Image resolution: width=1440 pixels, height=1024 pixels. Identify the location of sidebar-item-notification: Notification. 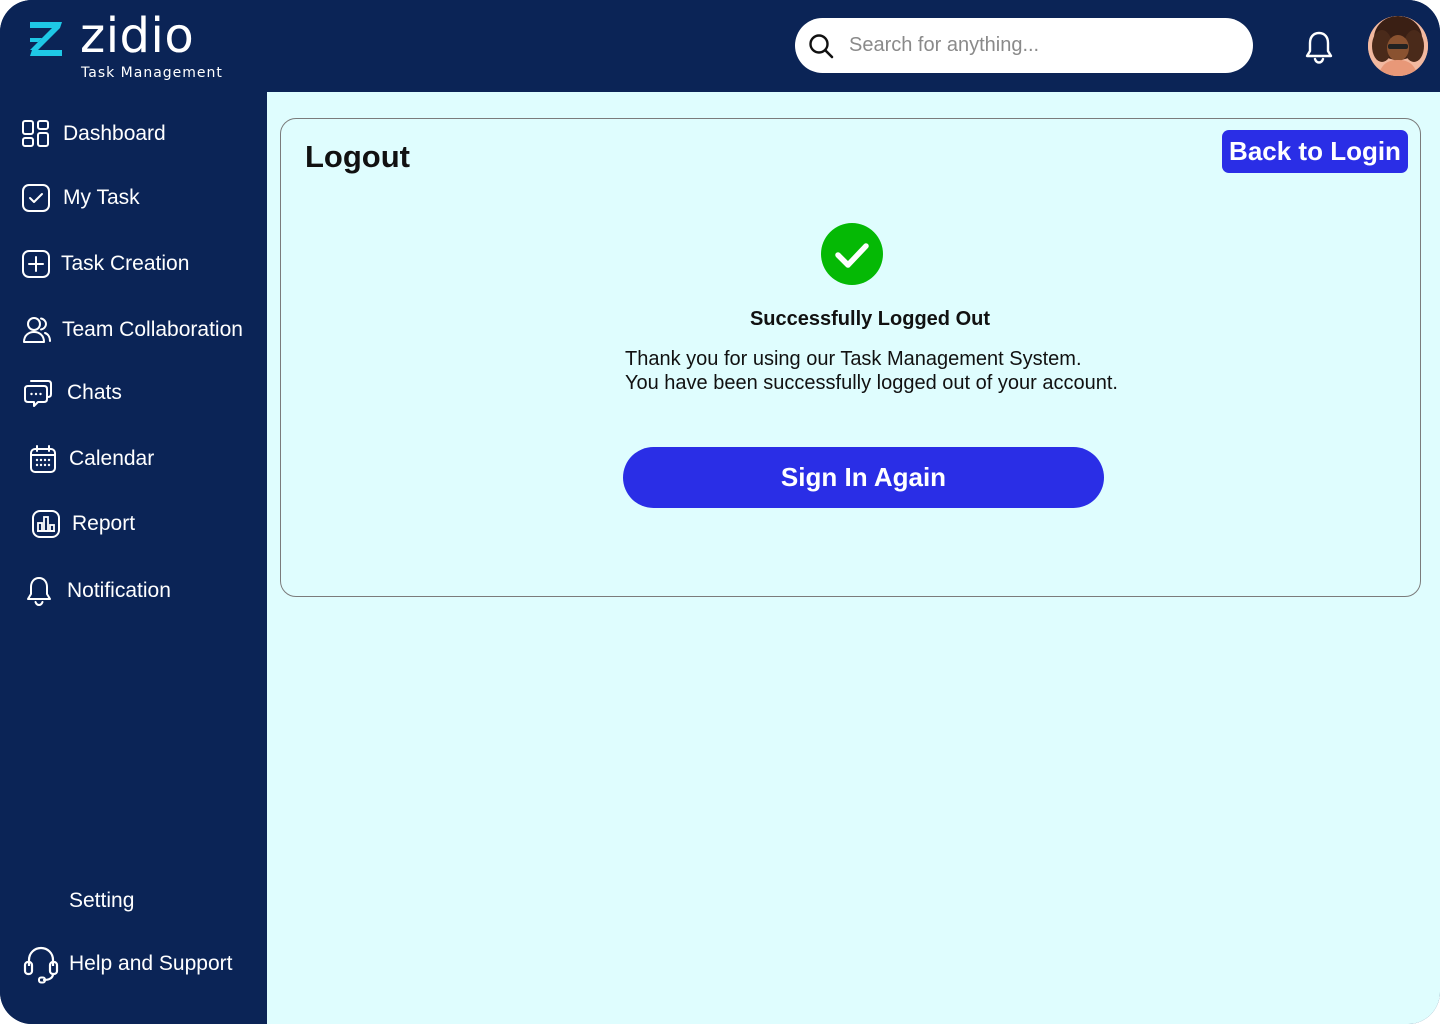
(133, 591).